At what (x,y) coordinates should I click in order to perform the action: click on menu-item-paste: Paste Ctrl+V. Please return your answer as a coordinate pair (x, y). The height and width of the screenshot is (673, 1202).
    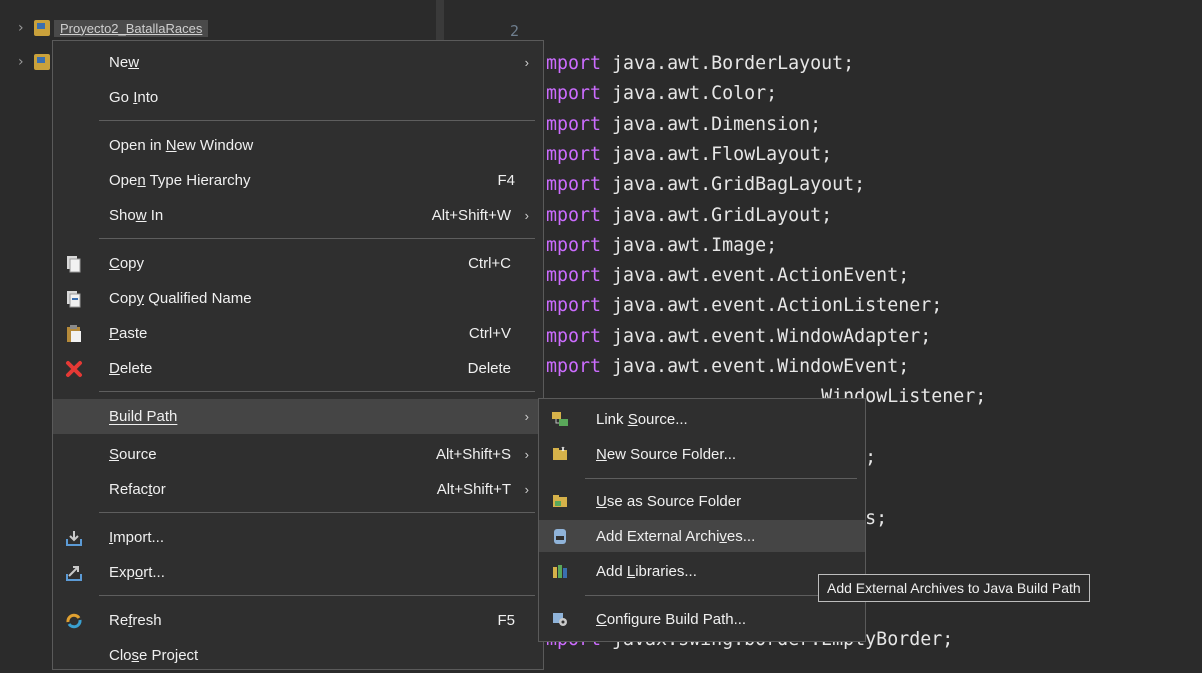
    Looking at the image, I should click on (298, 333).